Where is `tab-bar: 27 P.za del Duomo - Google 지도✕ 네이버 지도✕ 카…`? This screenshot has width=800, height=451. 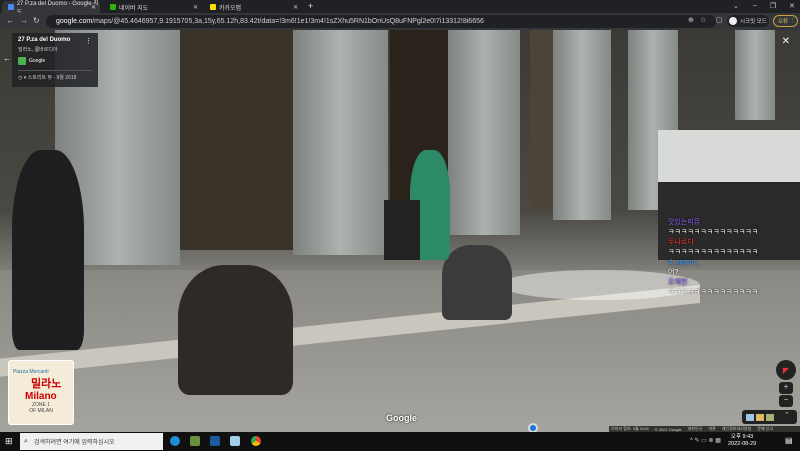 tab-bar: 27 P.za del Duomo - Google 지도✕ 네이버 지도✕ 카… is located at coordinates (400, 8).